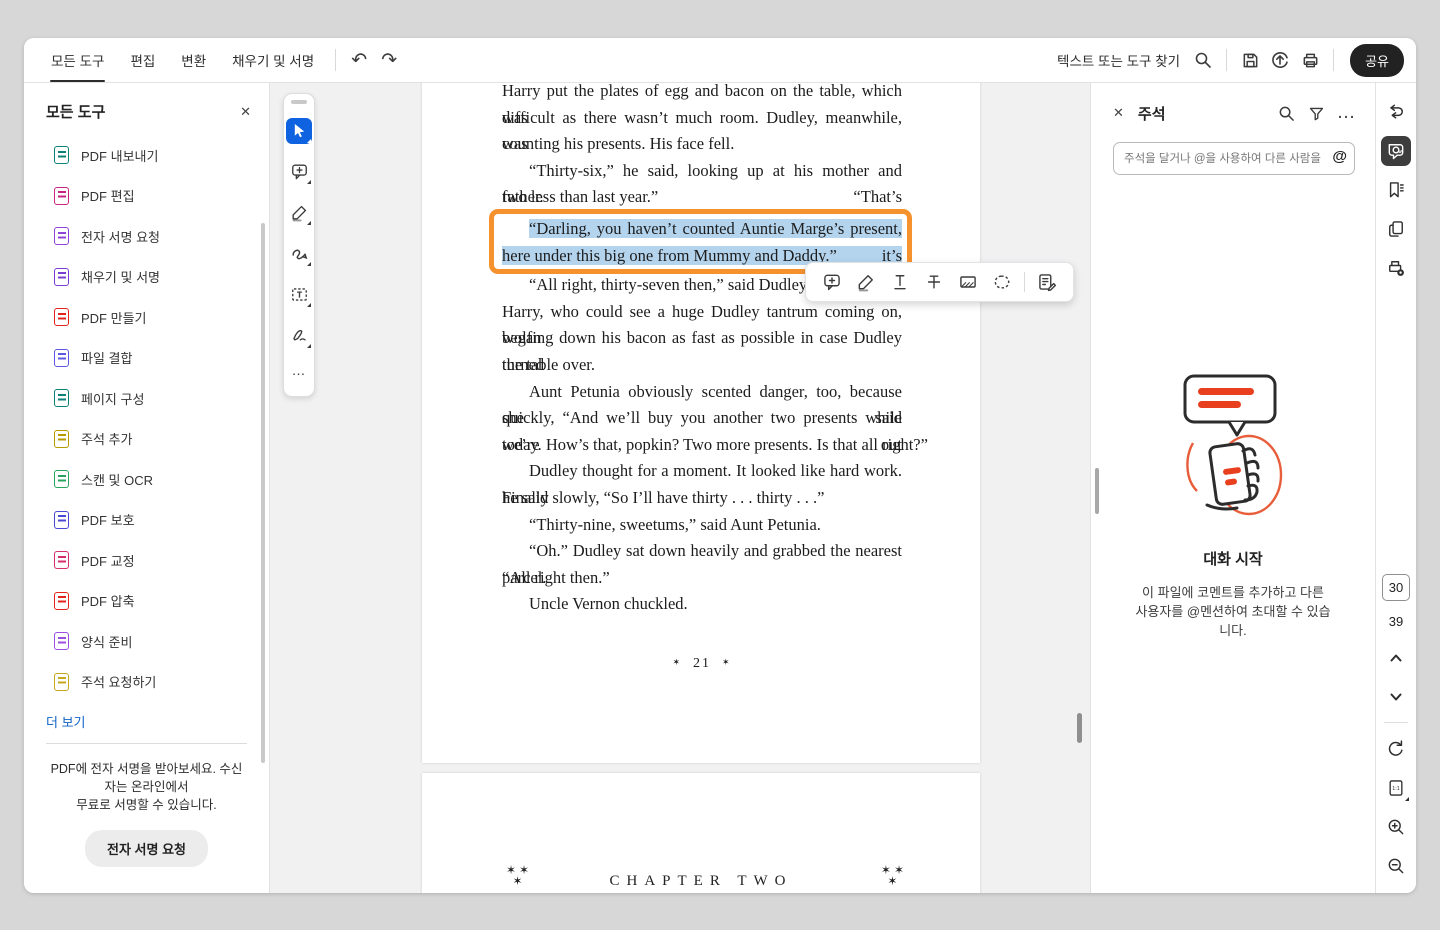 This screenshot has width=1440, height=930. What do you see at coordinates (1203, 60) in the screenshot?
I see `search-icon` at bounding box center [1203, 60].